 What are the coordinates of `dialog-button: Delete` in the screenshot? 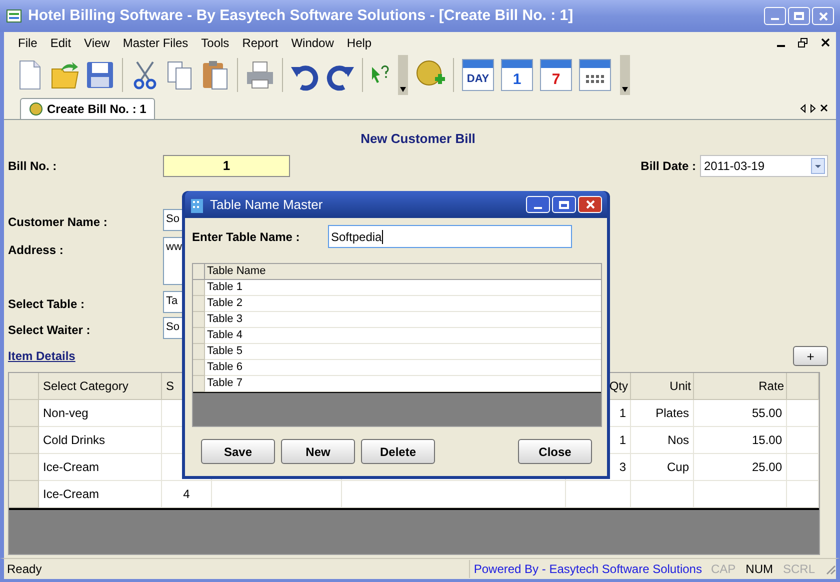 It's located at (398, 451).